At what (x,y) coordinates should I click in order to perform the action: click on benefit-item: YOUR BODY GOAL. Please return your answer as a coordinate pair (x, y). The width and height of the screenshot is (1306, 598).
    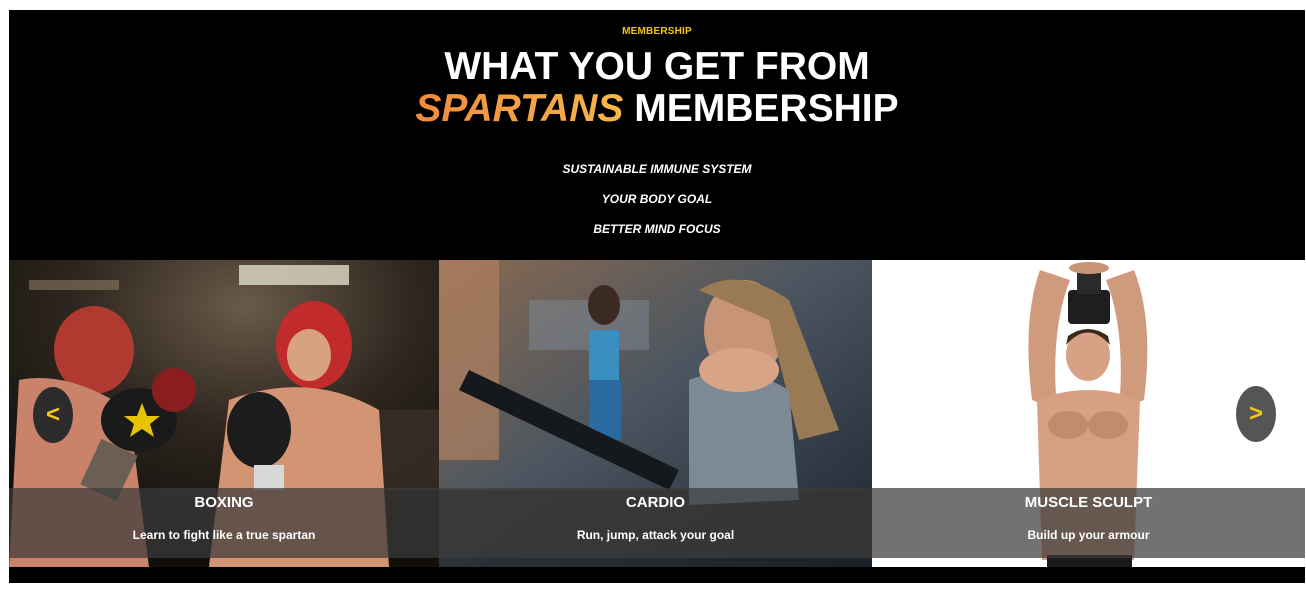
    Looking at the image, I should click on (657, 199).